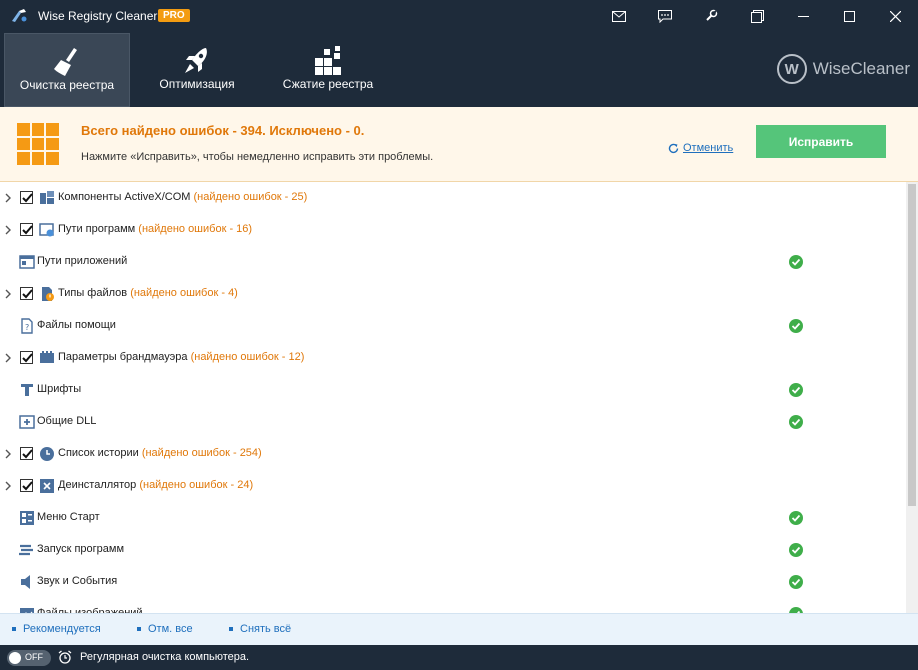 The width and height of the screenshot is (918, 670). I want to click on select-all-label: Отм. все, so click(170, 629).